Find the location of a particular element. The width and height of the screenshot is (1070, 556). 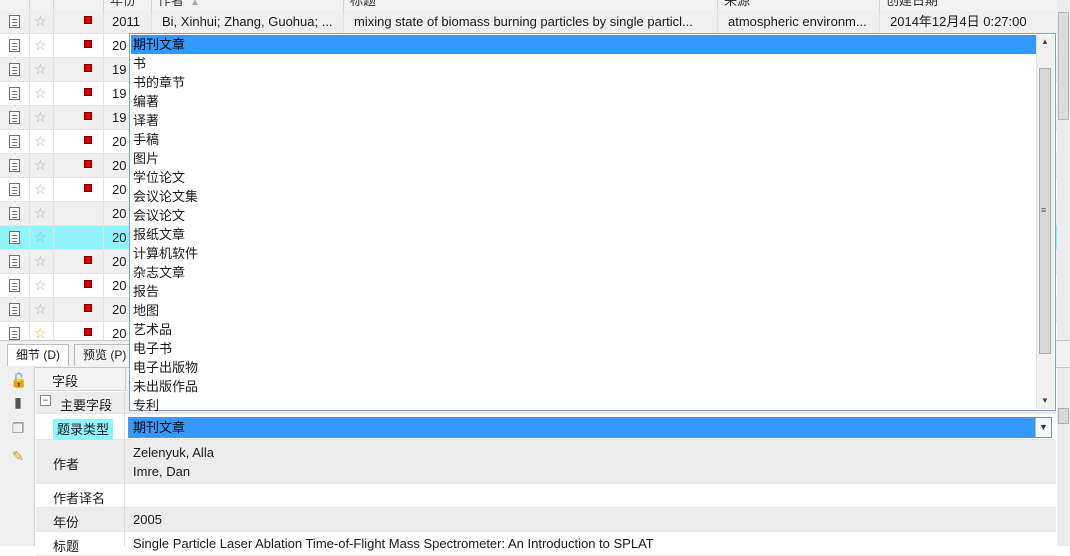

dropdown-option: 期刊文章 is located at coordinates (583, 44).